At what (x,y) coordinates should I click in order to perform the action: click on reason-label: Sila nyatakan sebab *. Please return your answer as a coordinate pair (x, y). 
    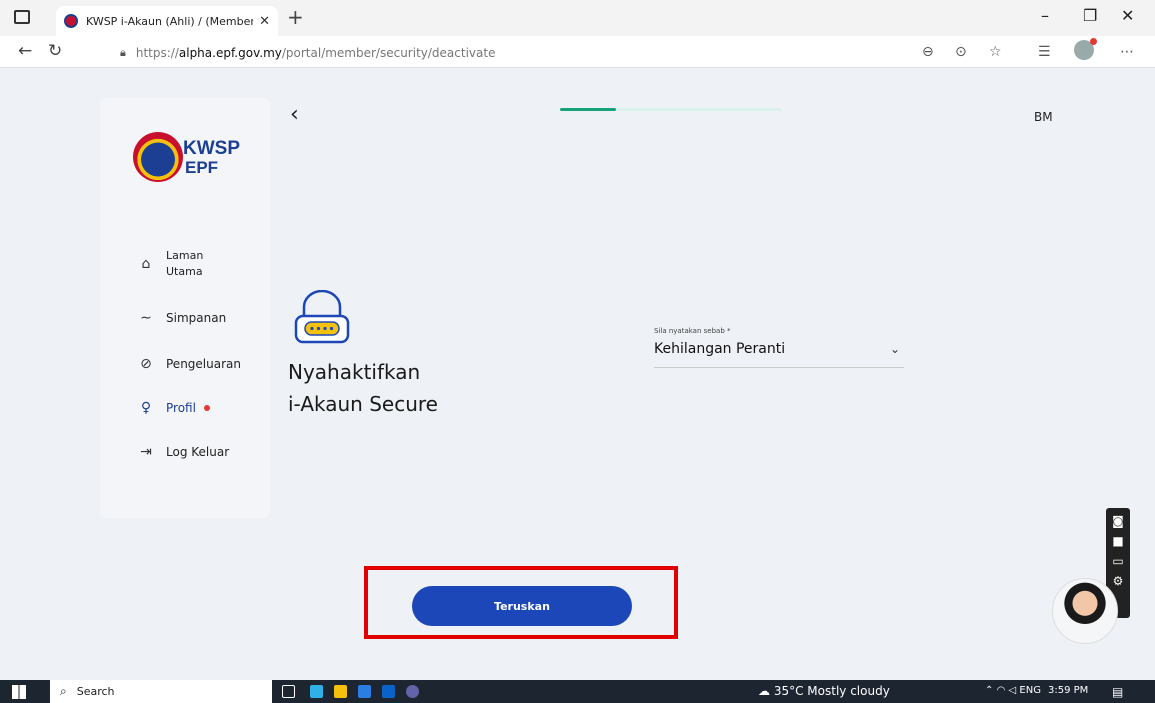
    Looking at the image, I should click on (692, 331).